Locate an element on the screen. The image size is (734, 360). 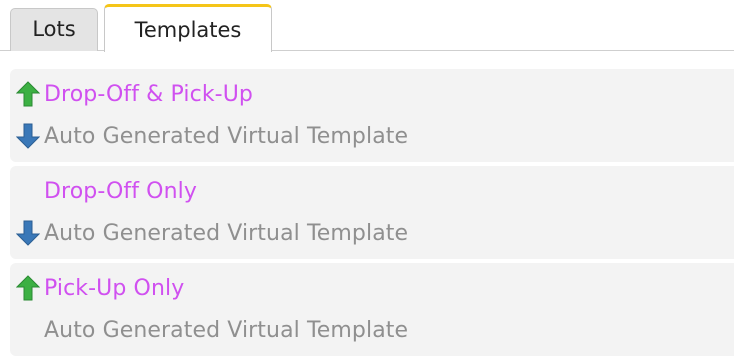
template-name-row: Drop-Off Only is located at coordinates (372, 191).